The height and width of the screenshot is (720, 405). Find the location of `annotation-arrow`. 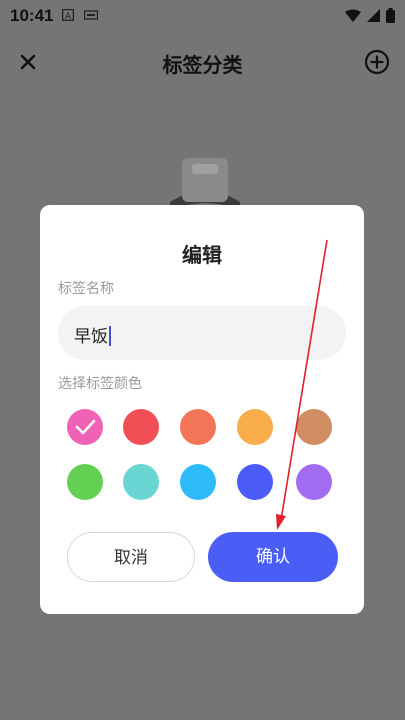

annotation-arrow is located at coordinates (302, 384).